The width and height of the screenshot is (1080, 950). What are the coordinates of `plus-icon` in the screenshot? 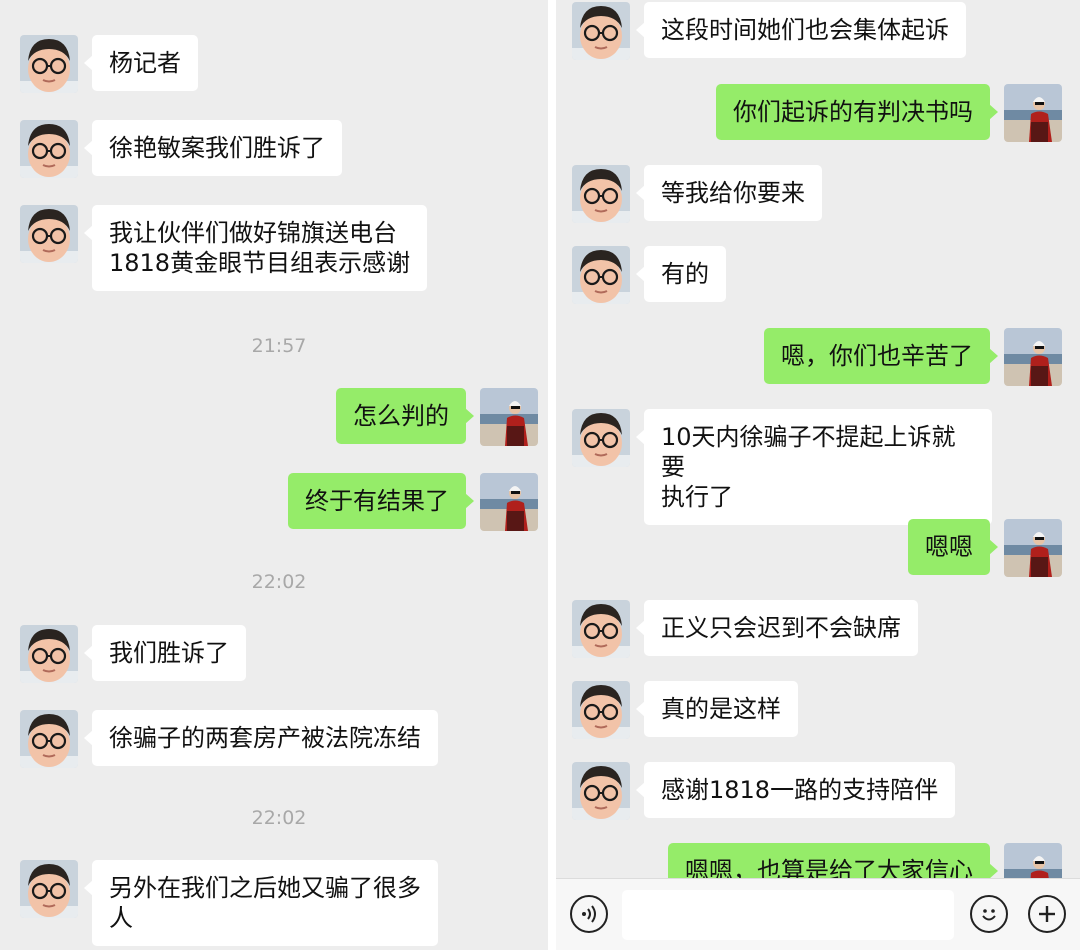 It's located at (1047, 914).